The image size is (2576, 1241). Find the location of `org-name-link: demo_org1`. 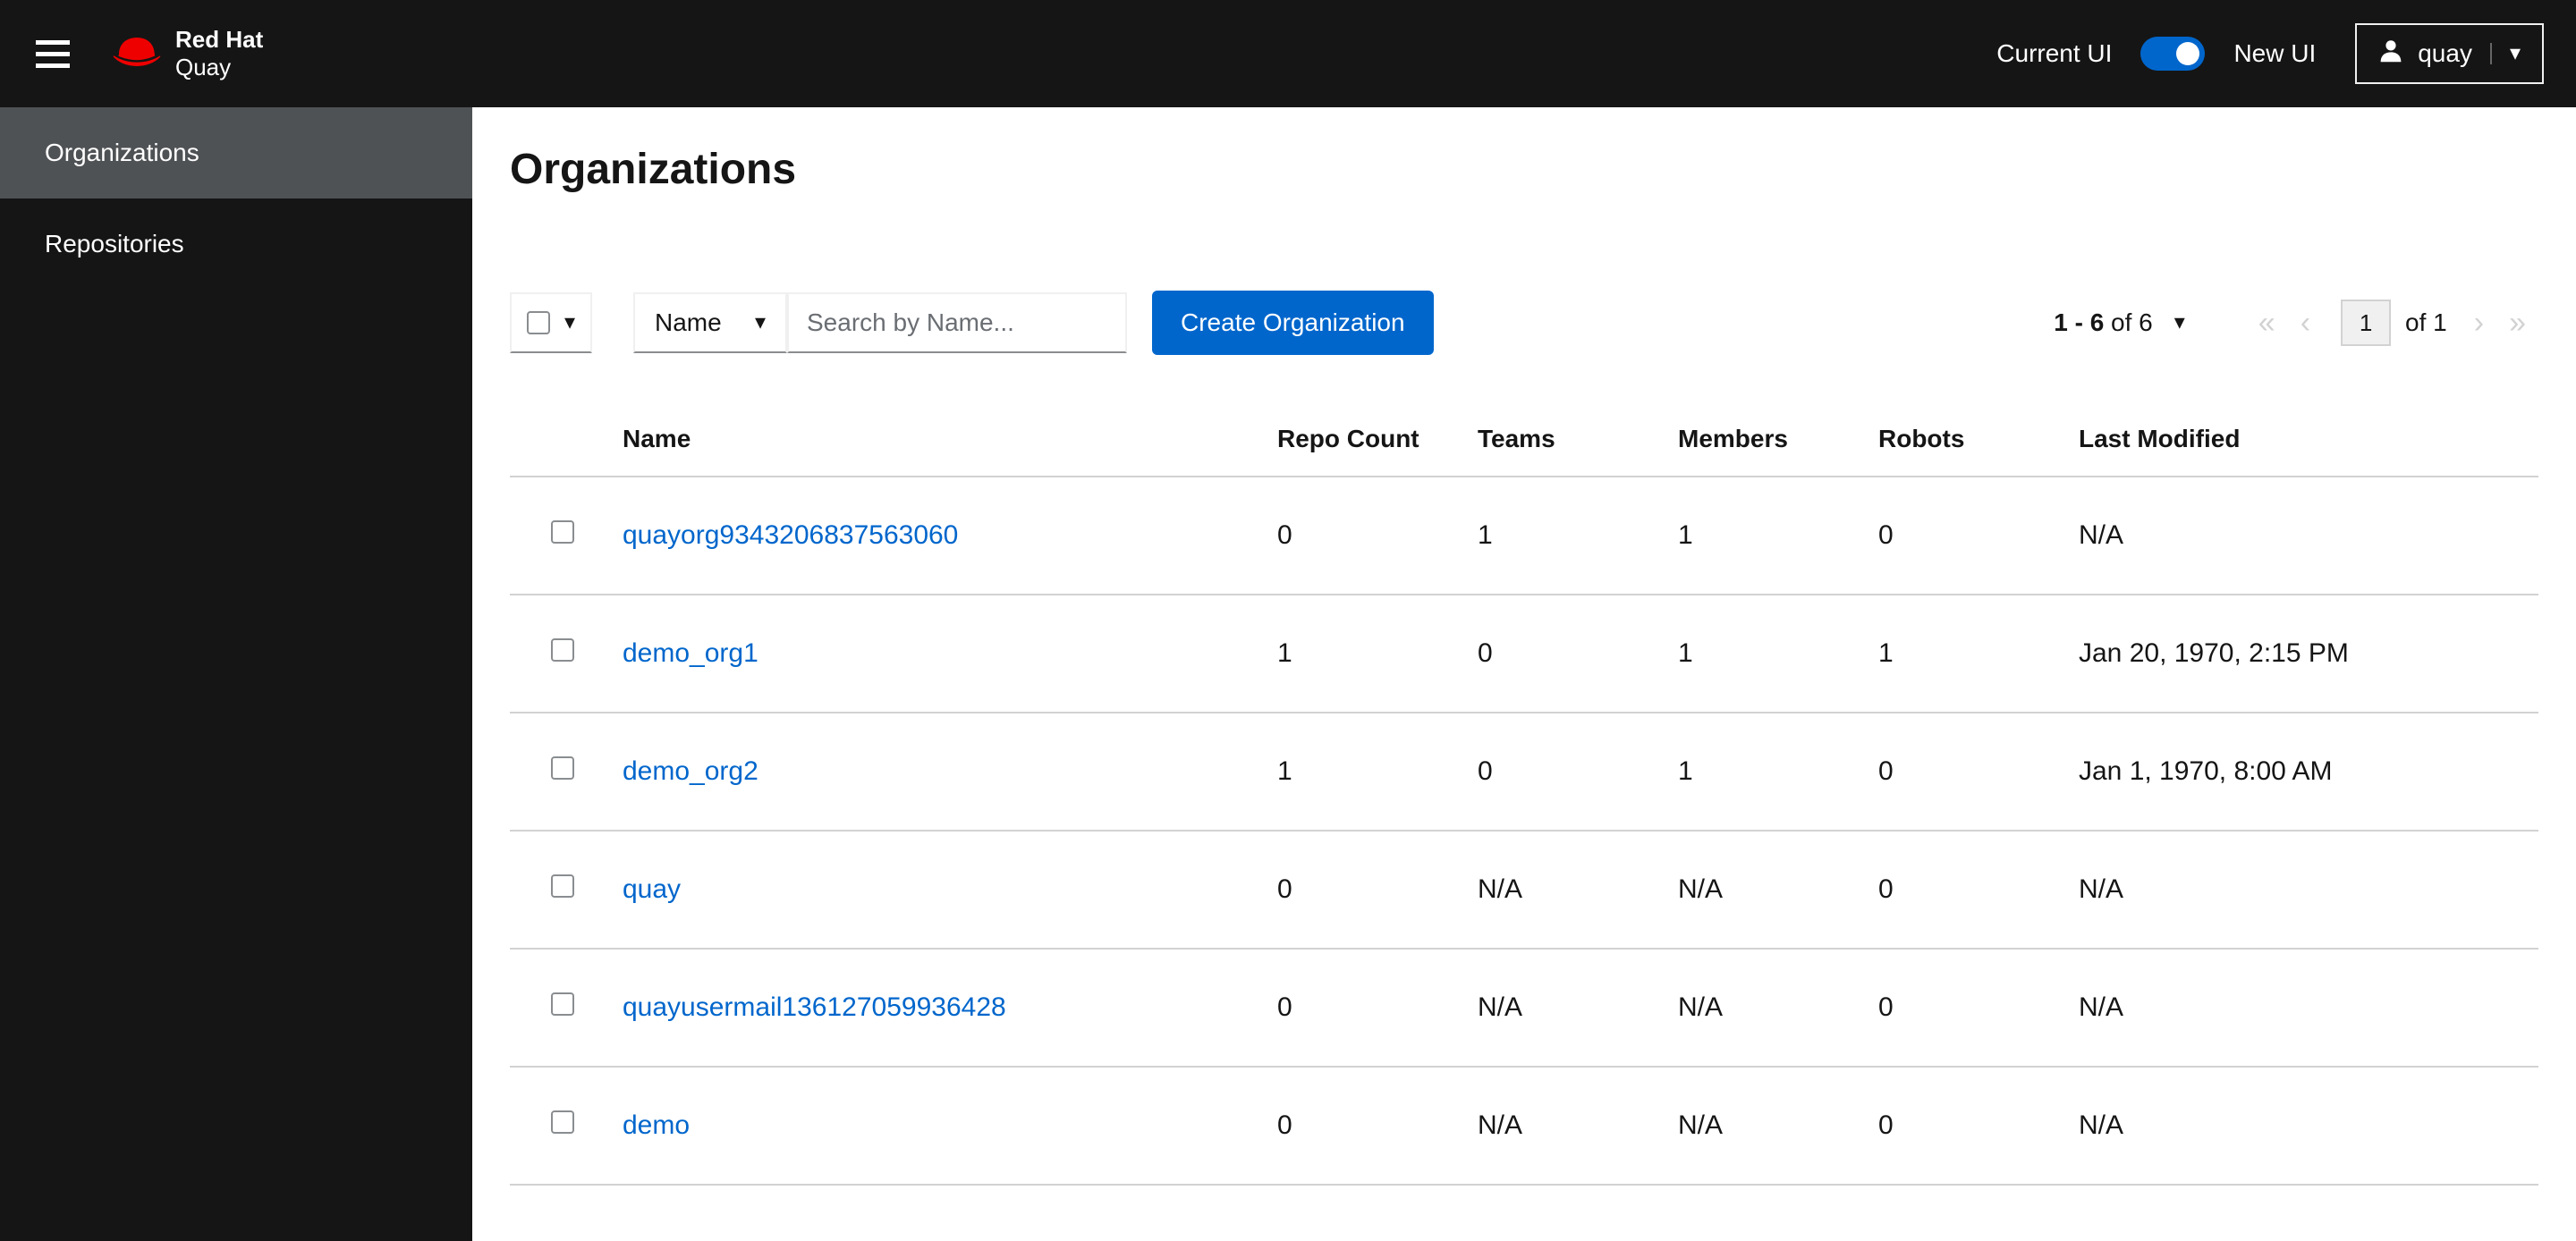

org-name-link: demo_org1 is located at coordinates (690, 653).